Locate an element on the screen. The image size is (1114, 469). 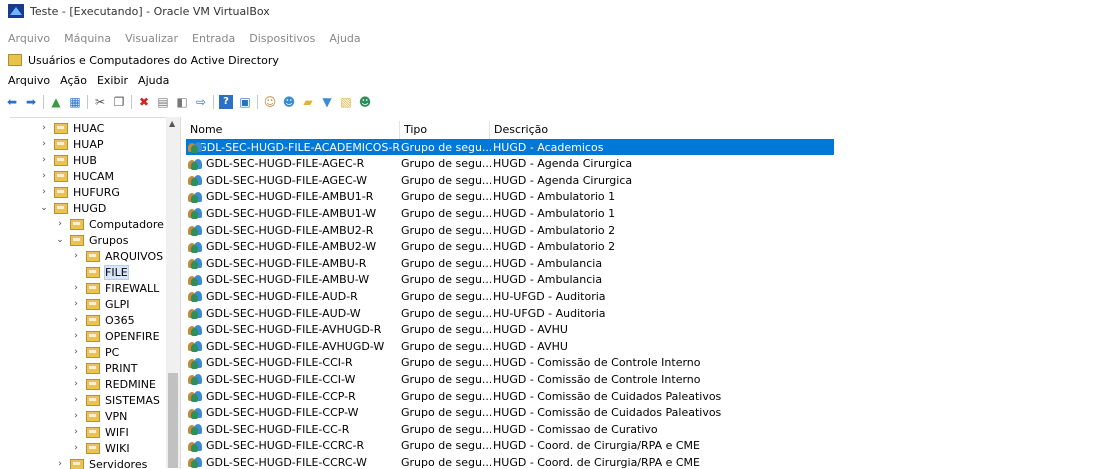
tree-item-vpn: ›VPN is located at coordinates (98, 416).